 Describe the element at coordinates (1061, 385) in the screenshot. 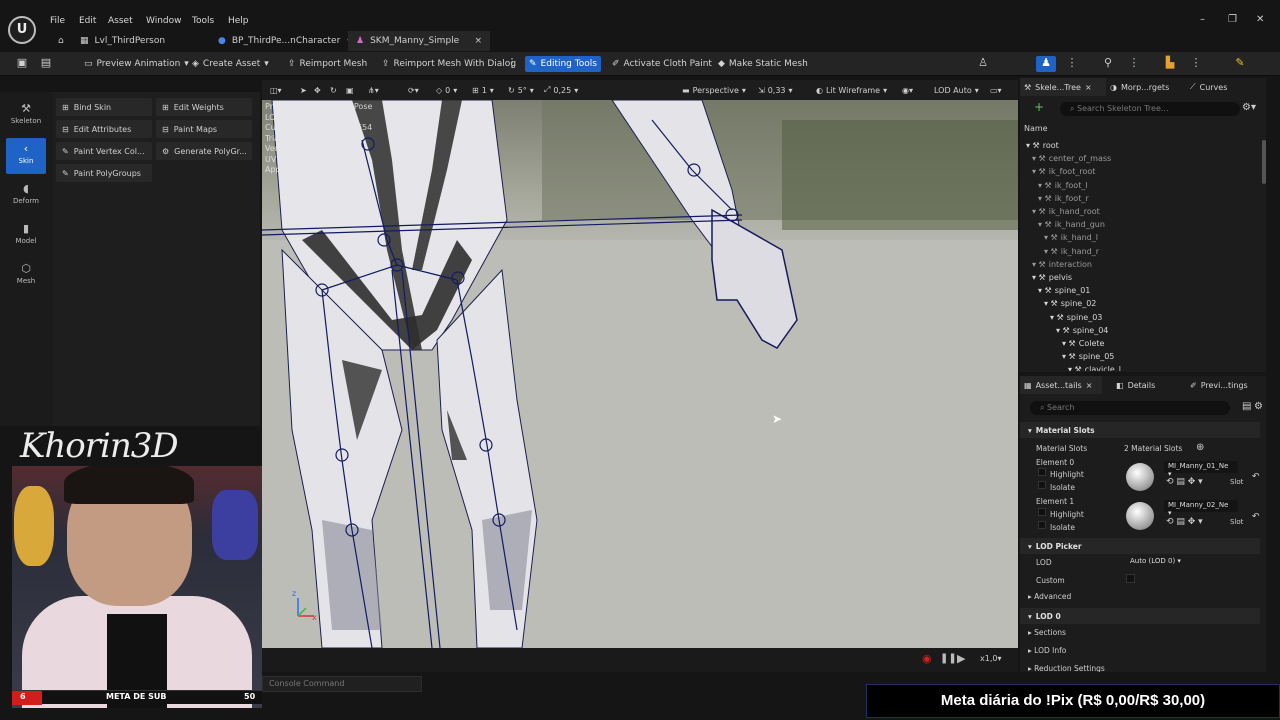

I see `tab-asset-details: ▦ Asset...tails ×` at that location.